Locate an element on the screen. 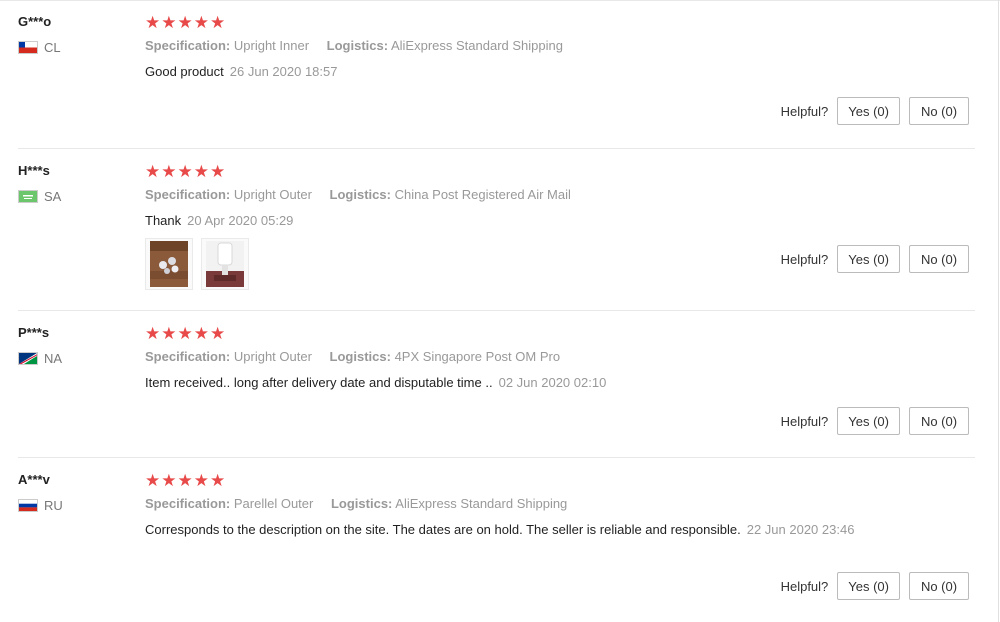 Image resolution: width=1000 pixels, height=622 pixels. reviewer-country: SA is located at coordinates (39, 196).